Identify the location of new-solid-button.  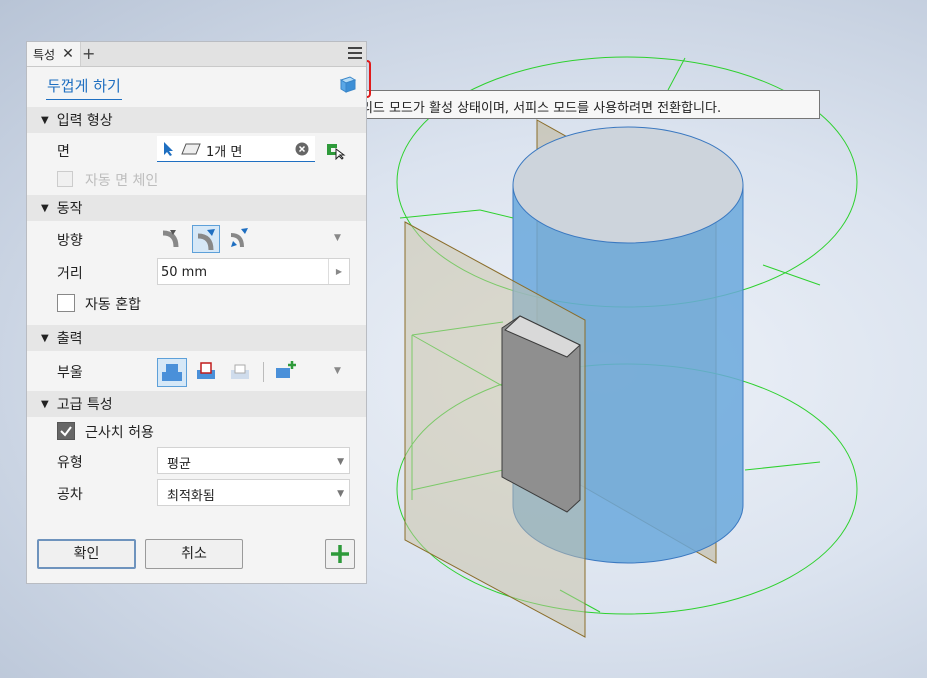
(287, 372).